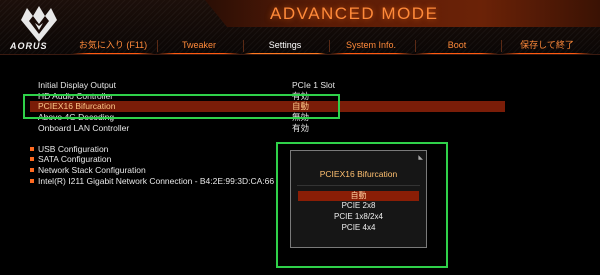 This screenshot has height=275, width=600. I want to click on tab-favorites: お気に入り (F11), so click(115, 46).